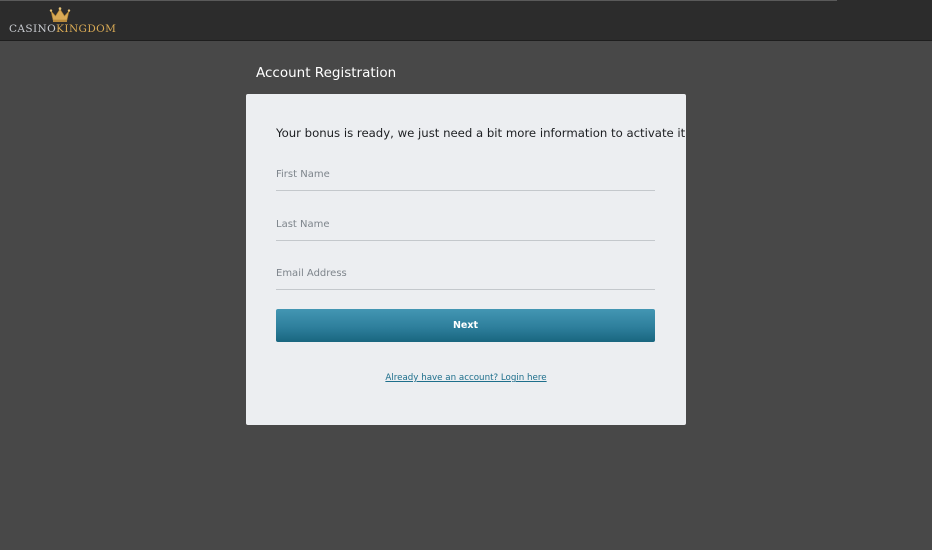  I want to click on first-name-field-wrapper, so click(465, 175).